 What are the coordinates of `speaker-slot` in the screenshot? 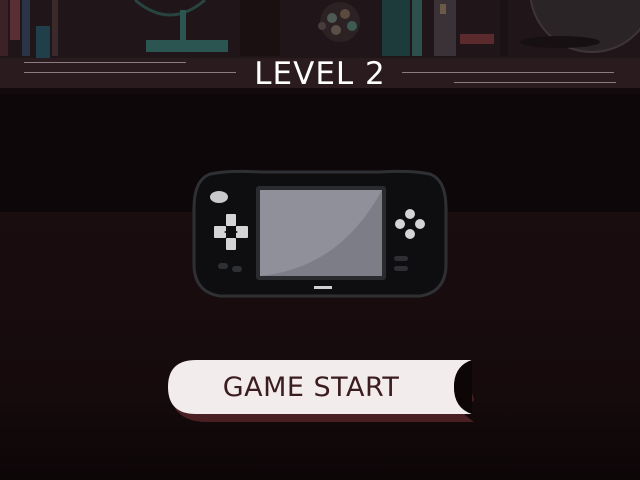 It's located at (323, 287).